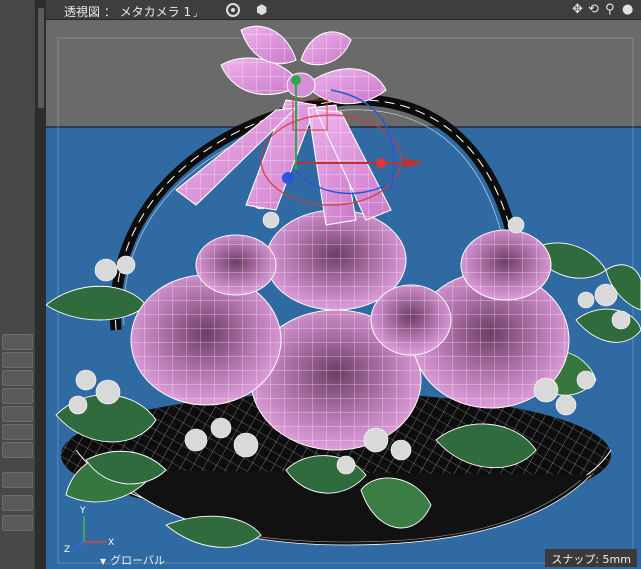 Image resolution: width=641 pixels, height=569 pixels. I want to click on render-mode-icon, so click(233, 10).